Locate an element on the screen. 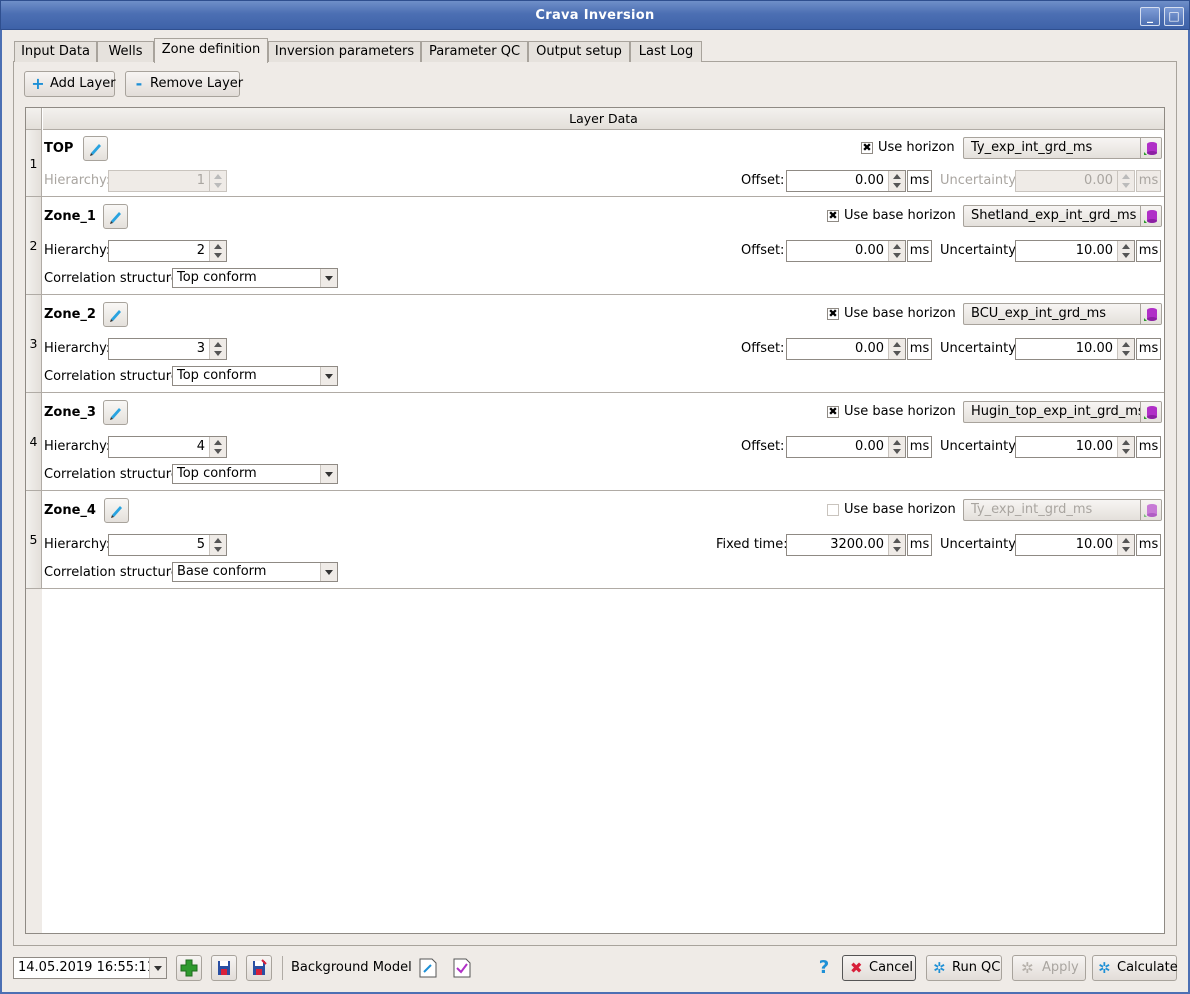 The width and height of the screenshot is (1190, 994). use-horizon-checkbox: ✖ is located at coordinates (867, 148).